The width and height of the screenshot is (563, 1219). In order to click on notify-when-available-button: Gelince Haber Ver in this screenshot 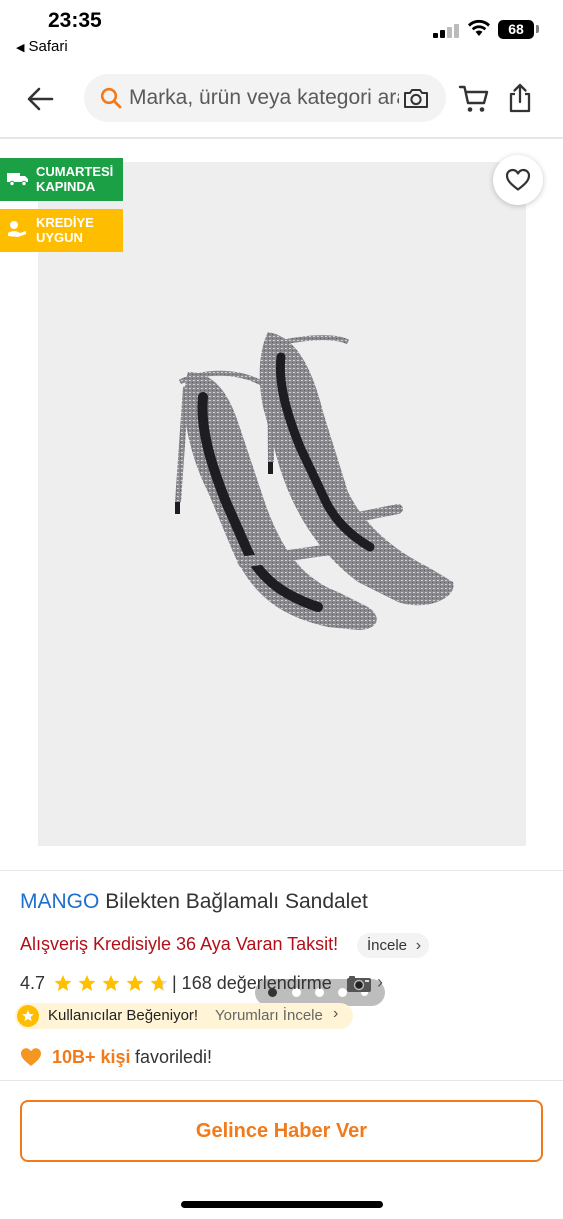, I will do `click(281, 1131)`.